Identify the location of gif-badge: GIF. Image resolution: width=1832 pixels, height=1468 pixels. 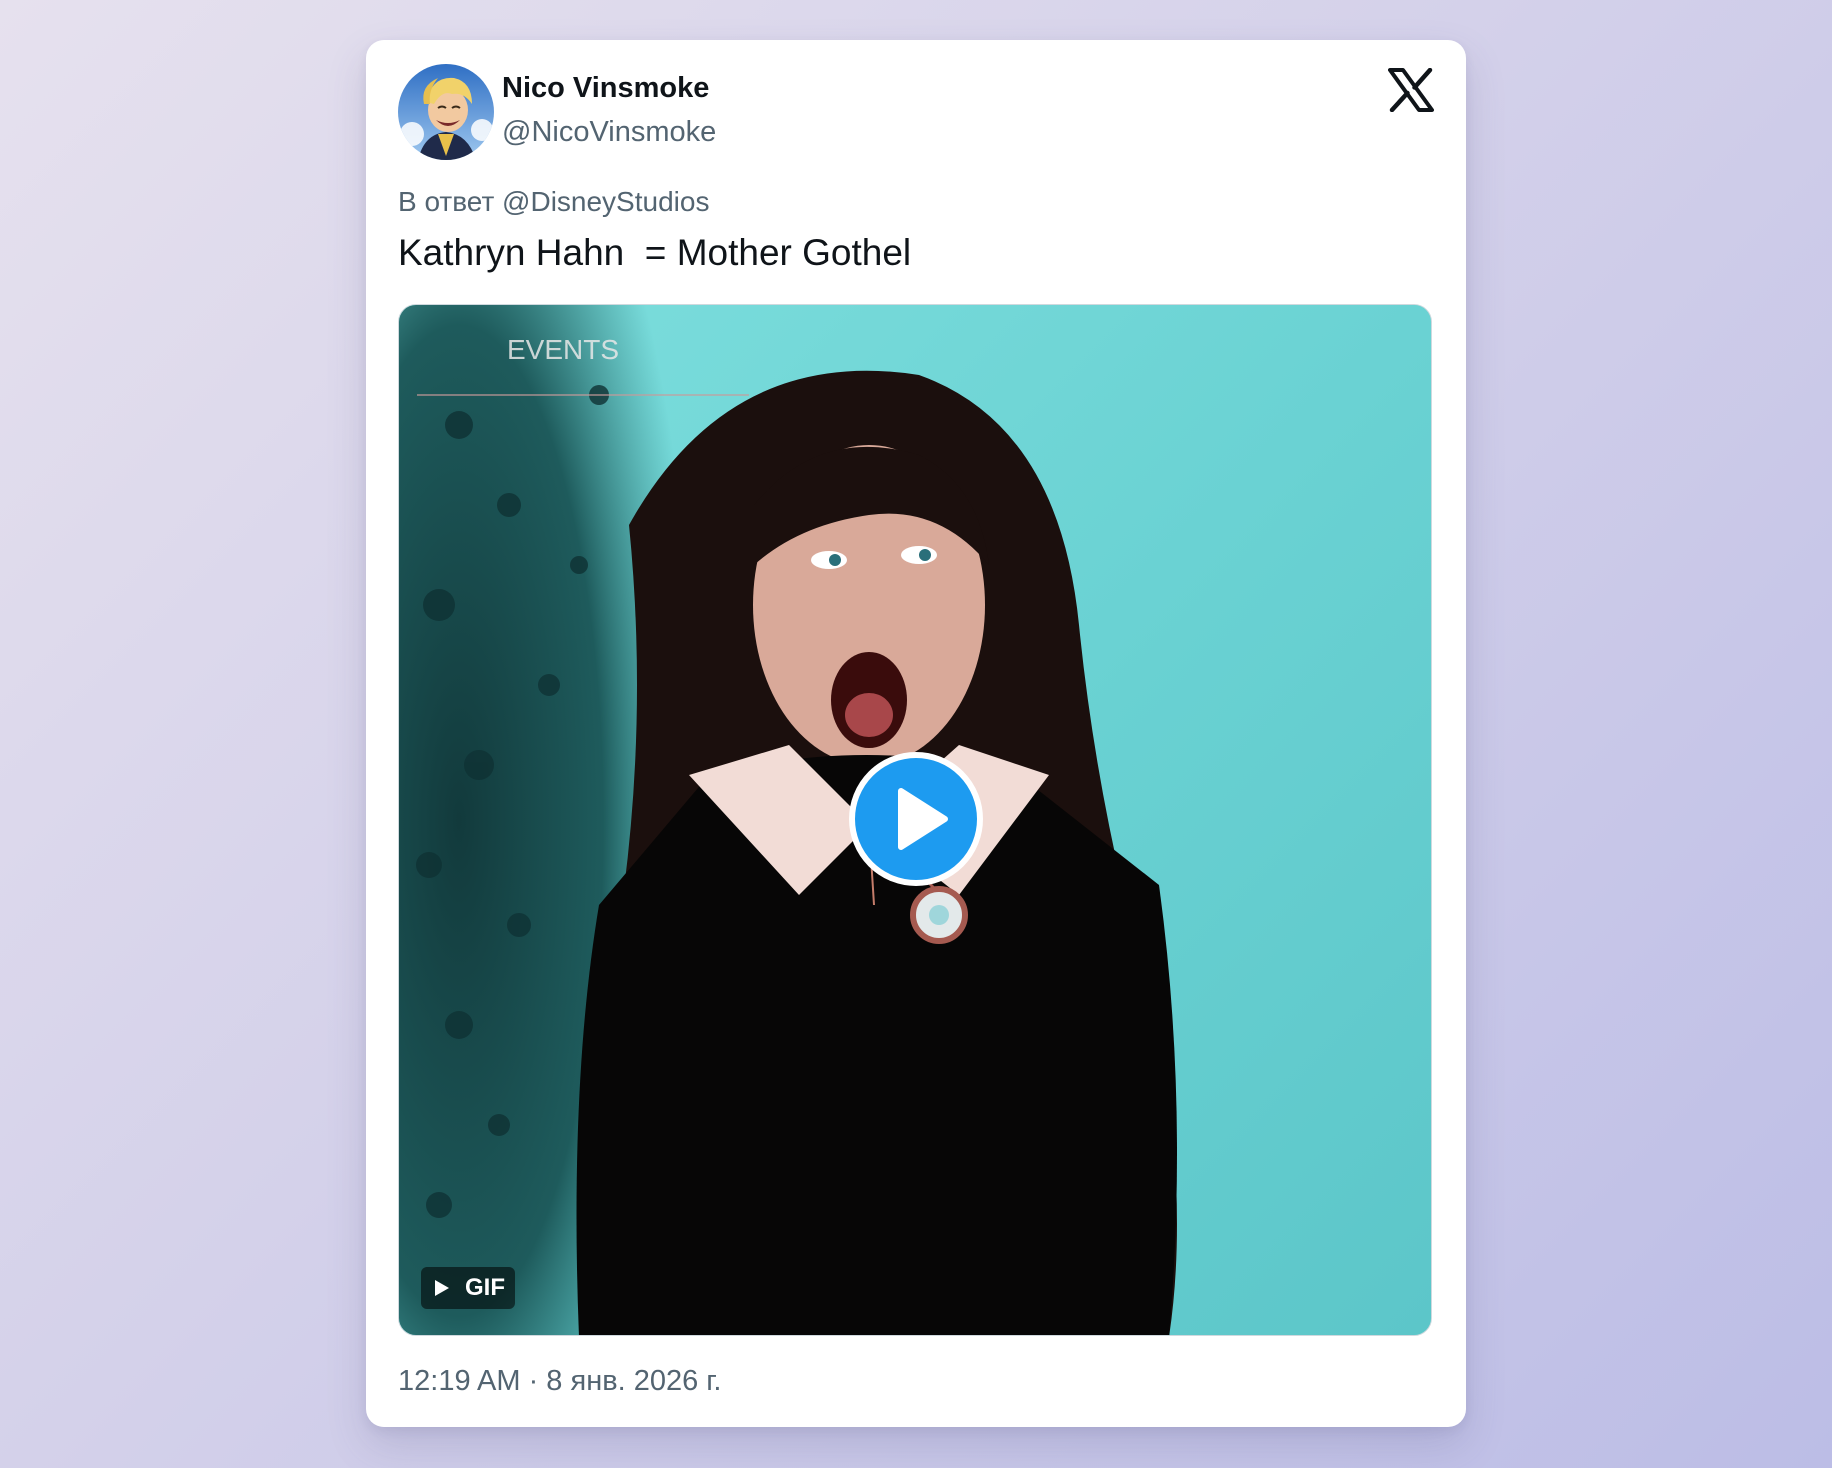
(468, 1288).